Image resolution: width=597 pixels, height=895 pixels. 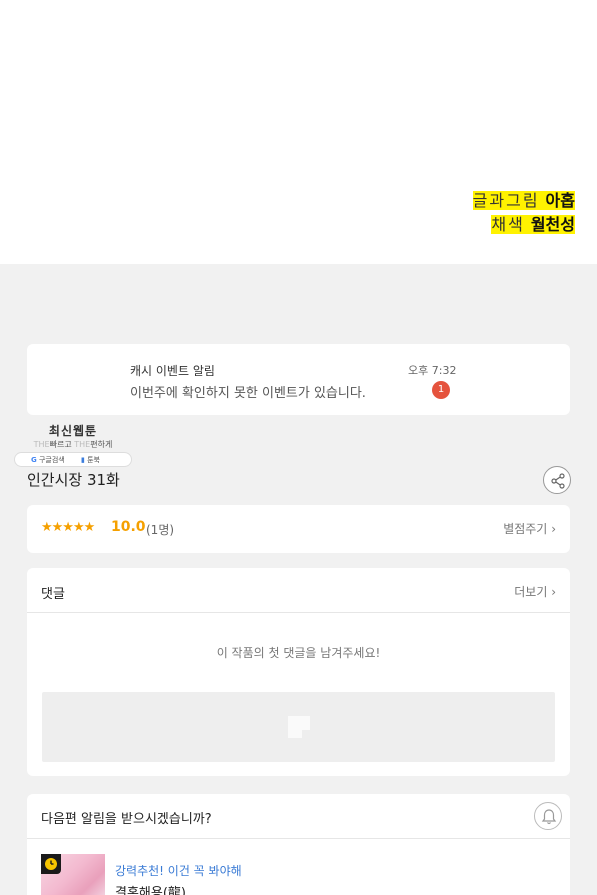 I want to click on site-logo: 최신웹툰 THE빠르고 THE편하게 G 구글검색 ▮ 툰북, so click(x=73, y=445).